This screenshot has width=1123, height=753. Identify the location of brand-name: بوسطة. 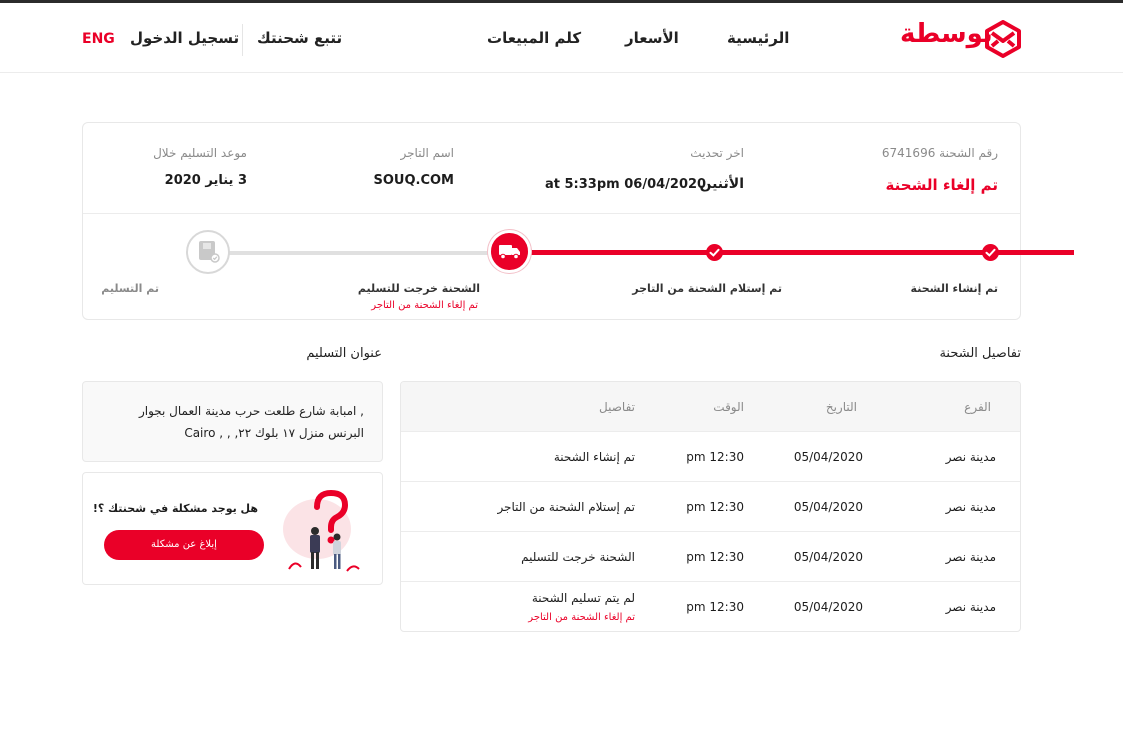
(946, 34).